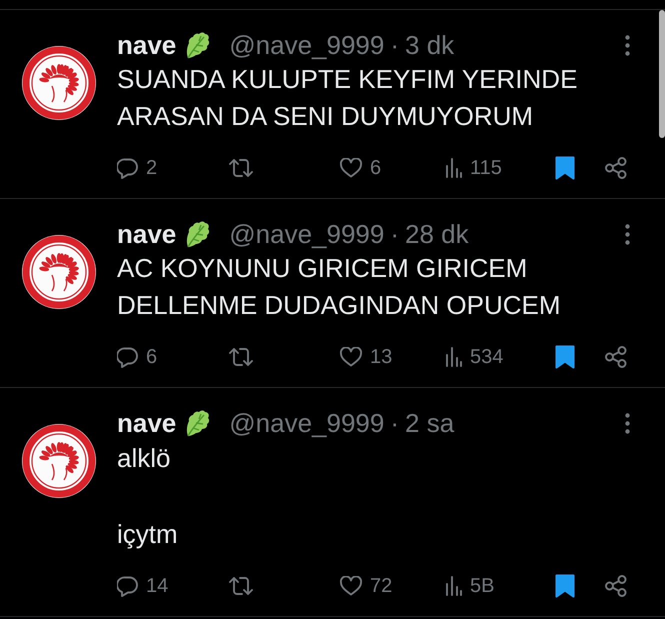  What do you see at coordinates (366, 586) in the screenshot?
I see `like-button: 72` at bounding box center [366, 586].